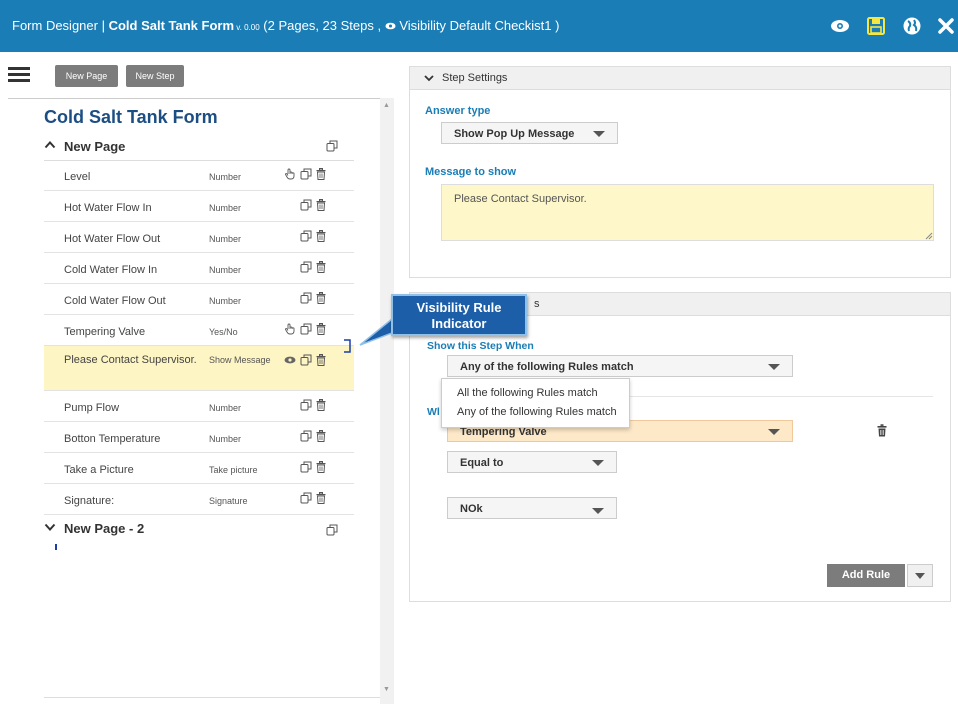 The height and width of the screenshot is (704, 958). I want to click on step-row: Botton Temperature Number, so click(199, 437).